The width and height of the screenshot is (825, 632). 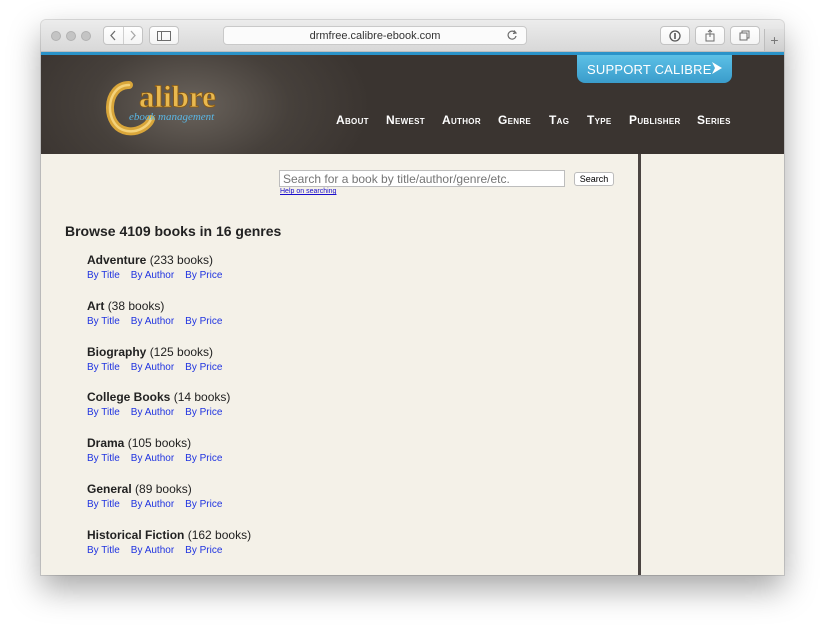 I want to click on genre-heading: General (89 books), so click(x=160, y=489).